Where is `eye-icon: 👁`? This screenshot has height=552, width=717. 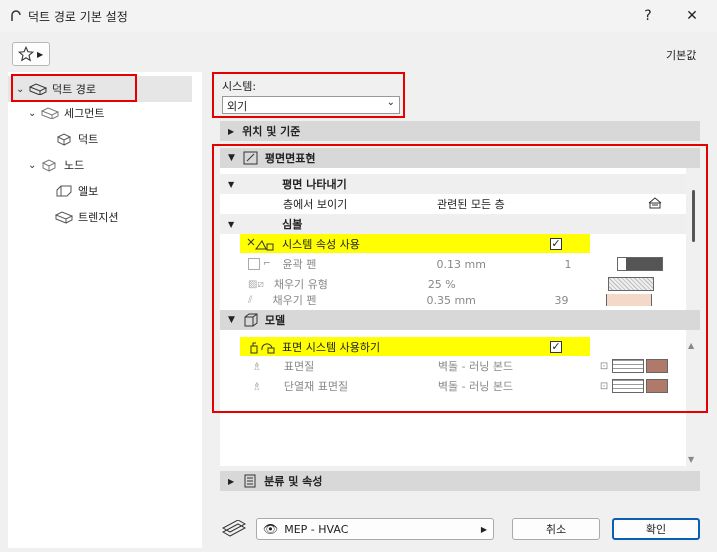 eye-icon: 👁 is located at coordinates (271, 529).